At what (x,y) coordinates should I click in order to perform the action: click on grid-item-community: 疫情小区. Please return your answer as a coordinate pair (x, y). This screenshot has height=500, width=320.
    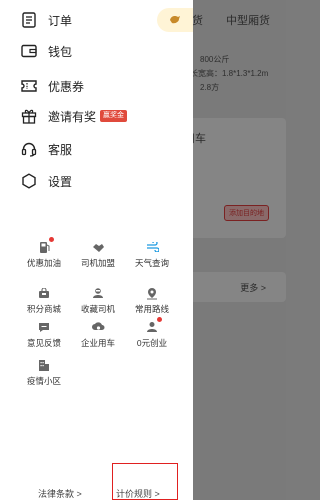
    Looking at the image, I should click on (44, 376).